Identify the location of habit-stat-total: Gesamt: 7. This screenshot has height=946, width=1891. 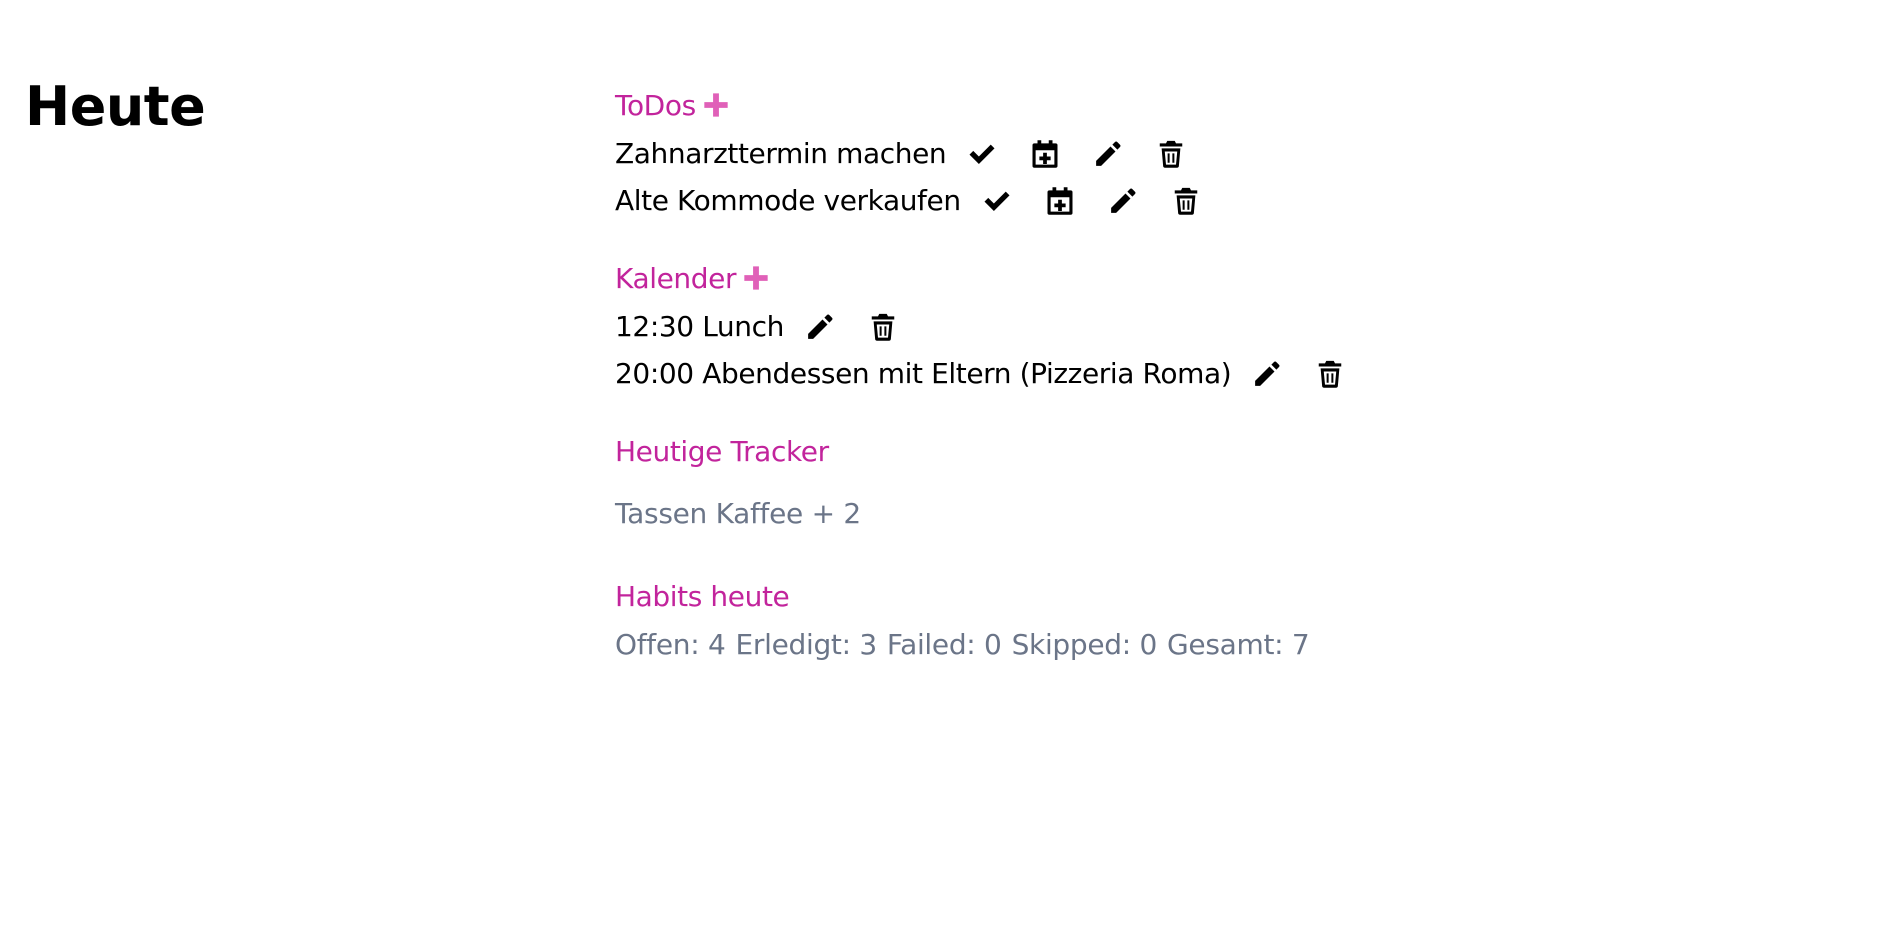
(1238, 644).